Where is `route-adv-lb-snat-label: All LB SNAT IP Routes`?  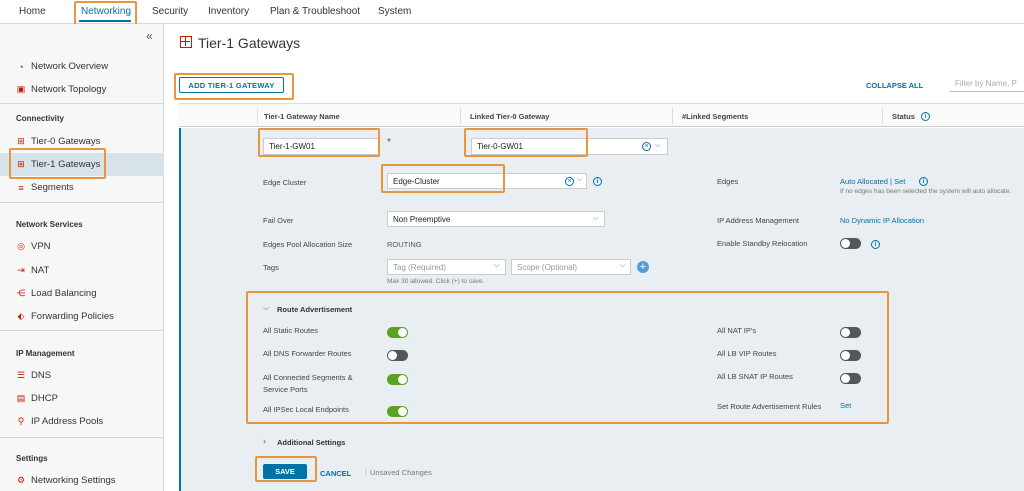
route-adv-lb-snat-label: All LB SNAT IP Routes is located at coordinates (755, 376).